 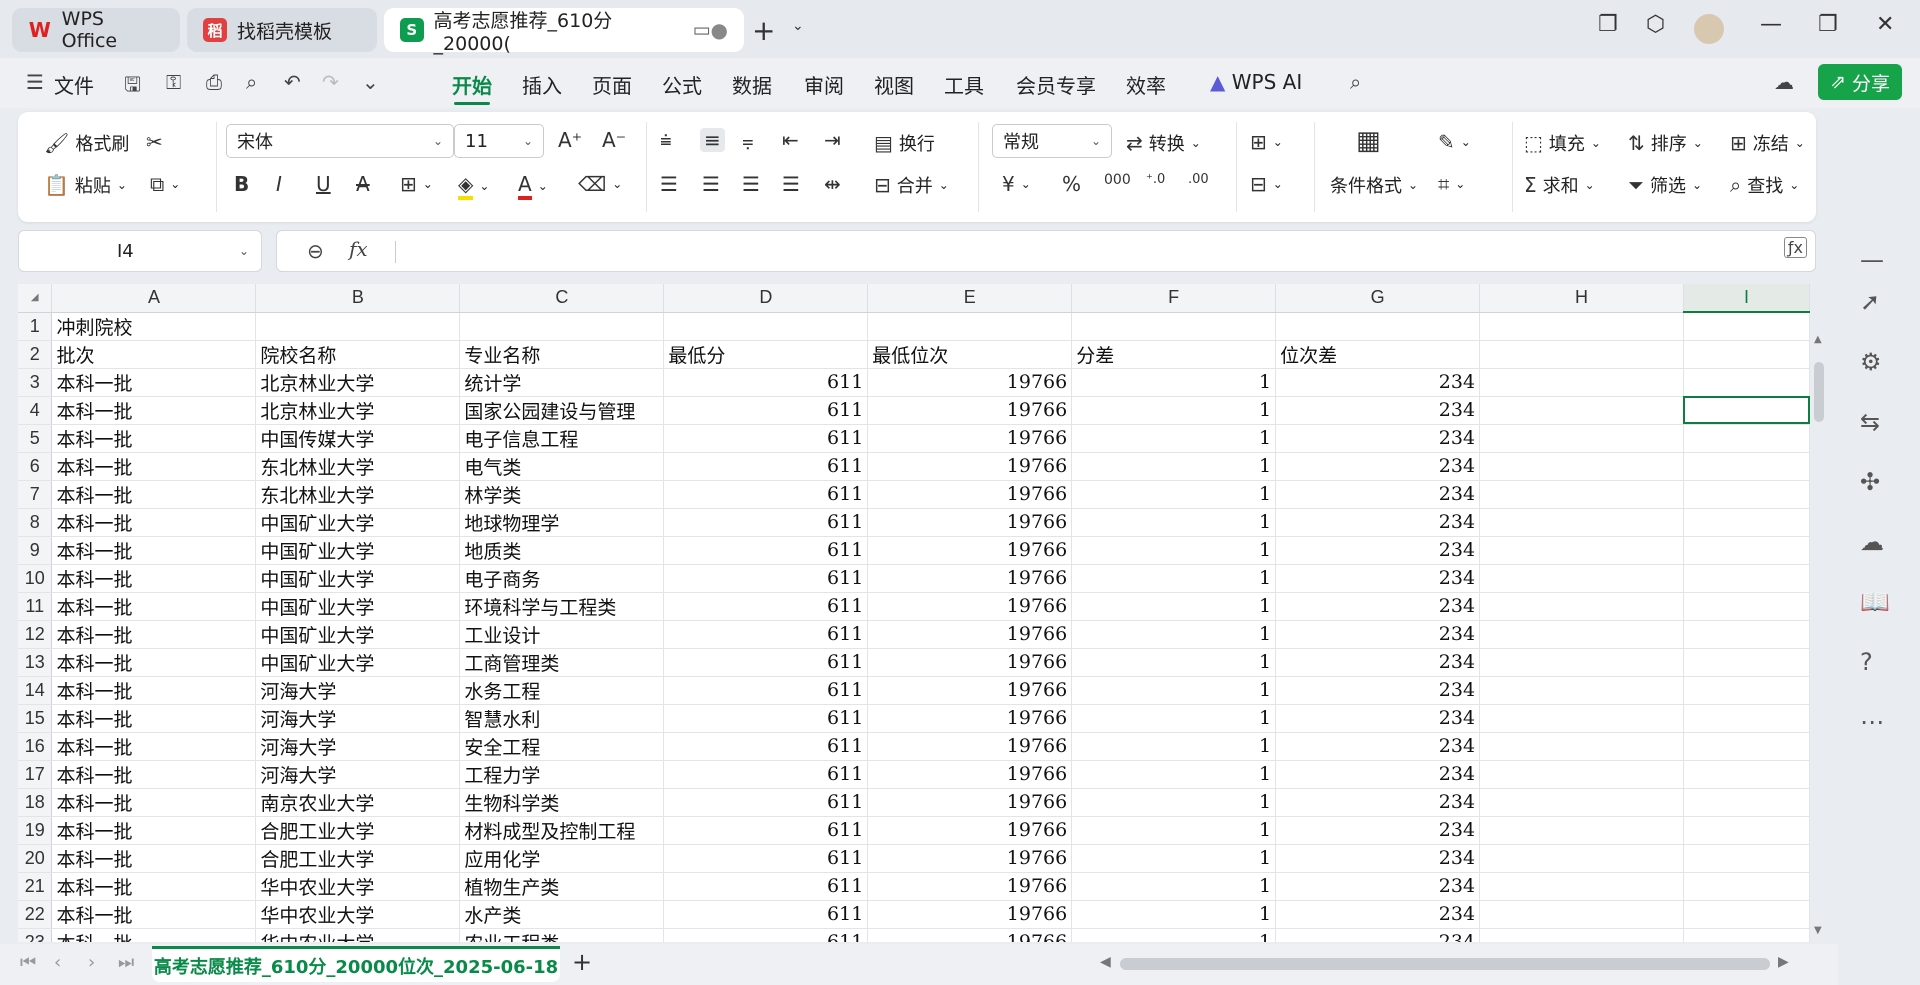 I want to click on row-header: 17, so click(x=35, y=774).